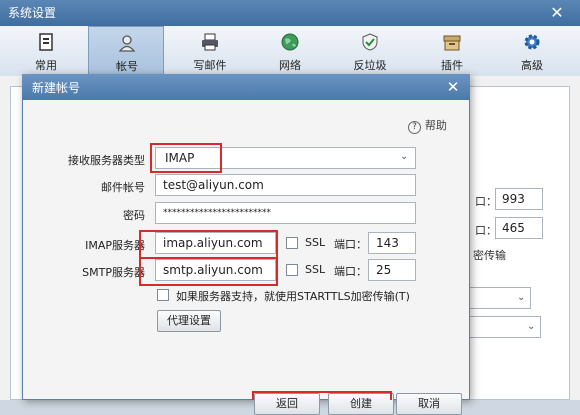 The image size is (580, 415). What do you see at coordinates (486, 201) in the screenshot?
I see `bg-port-label-1: 口：` at bounding box center [486, 201].